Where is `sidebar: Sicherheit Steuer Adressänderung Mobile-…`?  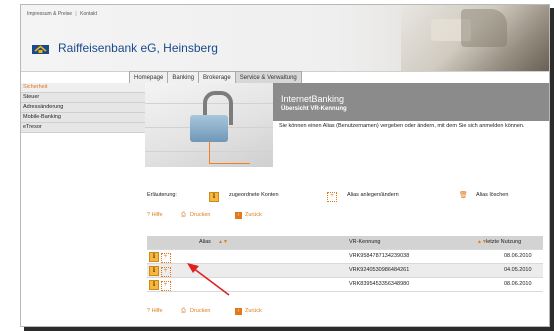 sidebar: Sicherheit Steuer Adressänderung Mobile-… is located at coordinates (83, 108).